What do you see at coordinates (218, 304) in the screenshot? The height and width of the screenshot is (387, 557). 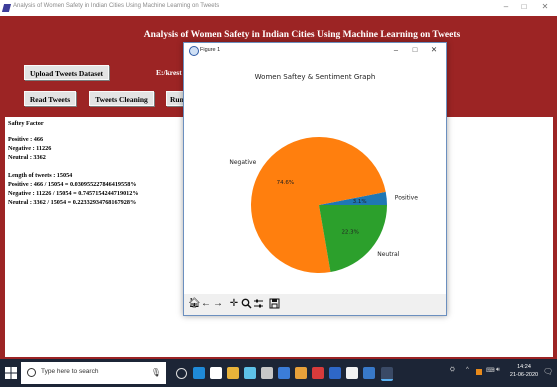 I see `forward-arrow-icon: →` at bounding box center [218, 304].